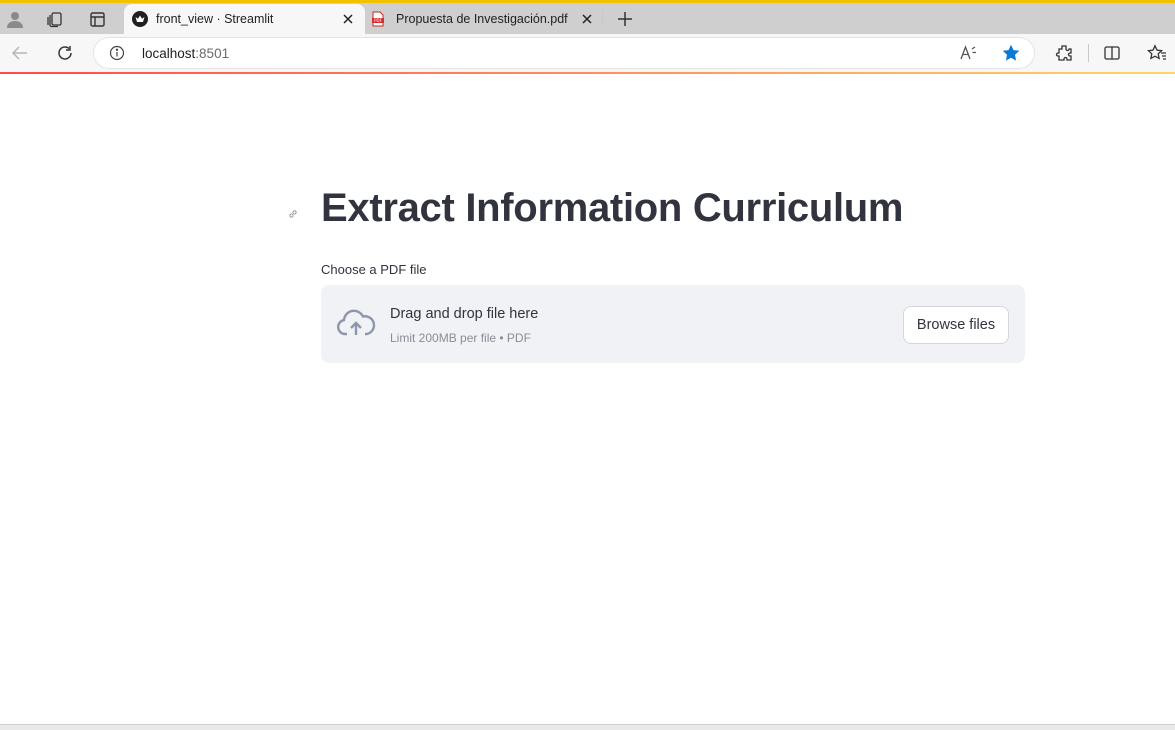 Image resolution: width=1175 pixels, height=730 pixels. What do you see at coordinates (625, 19) in the screenshot?
I see `new-tab-icon` at bounding box center [625, 19].